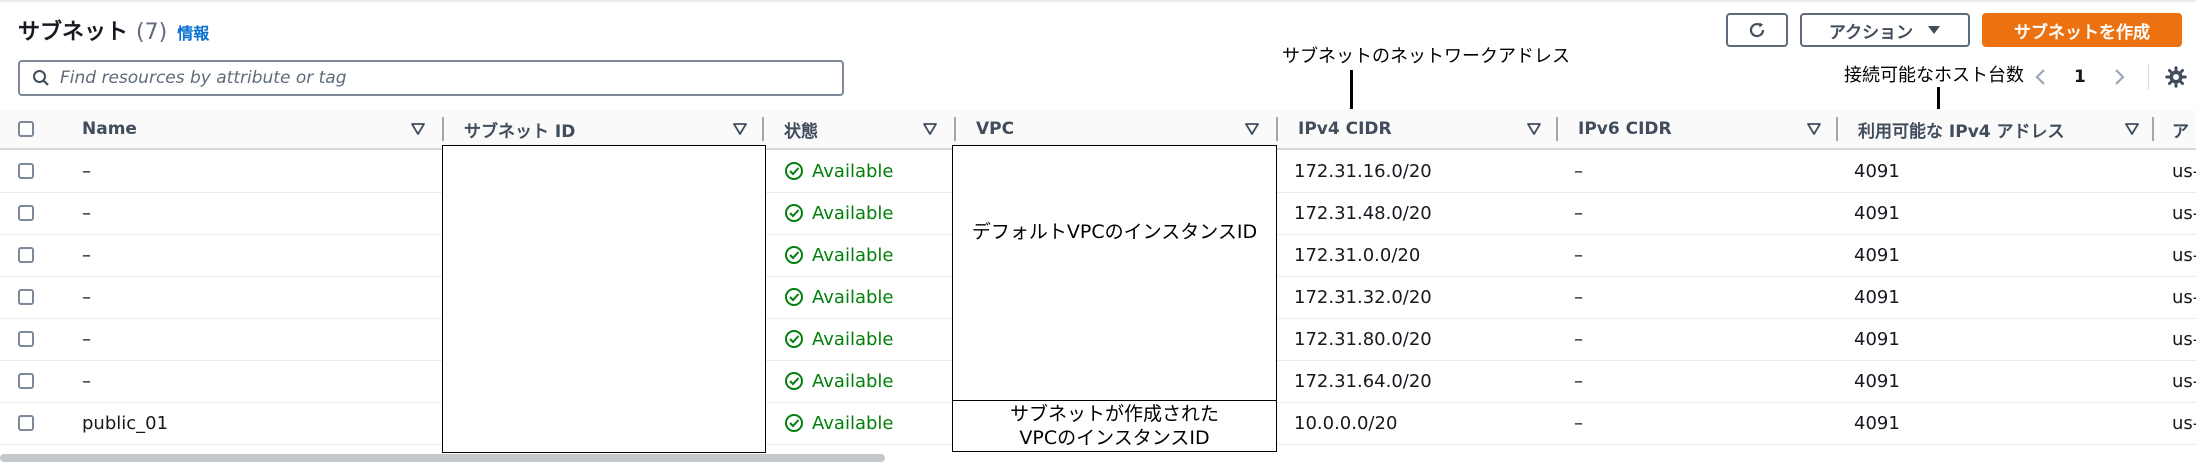 The width and height of the screenshot is (2196, 462). I want to click on annotation-created-vpc-line1: サブネットが作成された, so click(1114, 414).